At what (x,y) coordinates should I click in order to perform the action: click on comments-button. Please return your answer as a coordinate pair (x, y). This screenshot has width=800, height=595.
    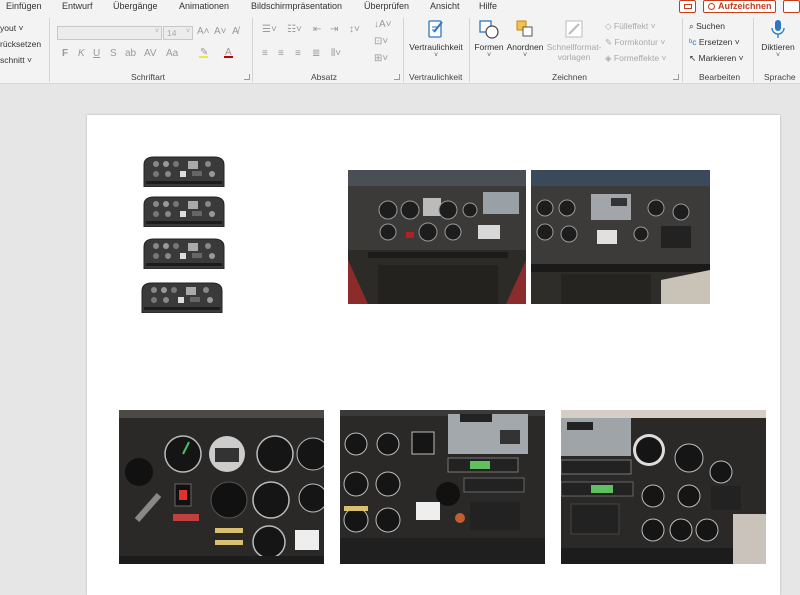
    Looking at the image, I should click on (687, 6).